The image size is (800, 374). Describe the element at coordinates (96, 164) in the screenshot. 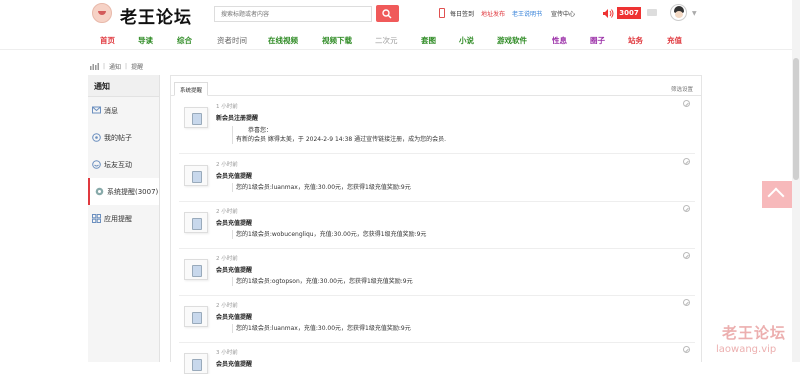

I see `interaction-icon` at that location.